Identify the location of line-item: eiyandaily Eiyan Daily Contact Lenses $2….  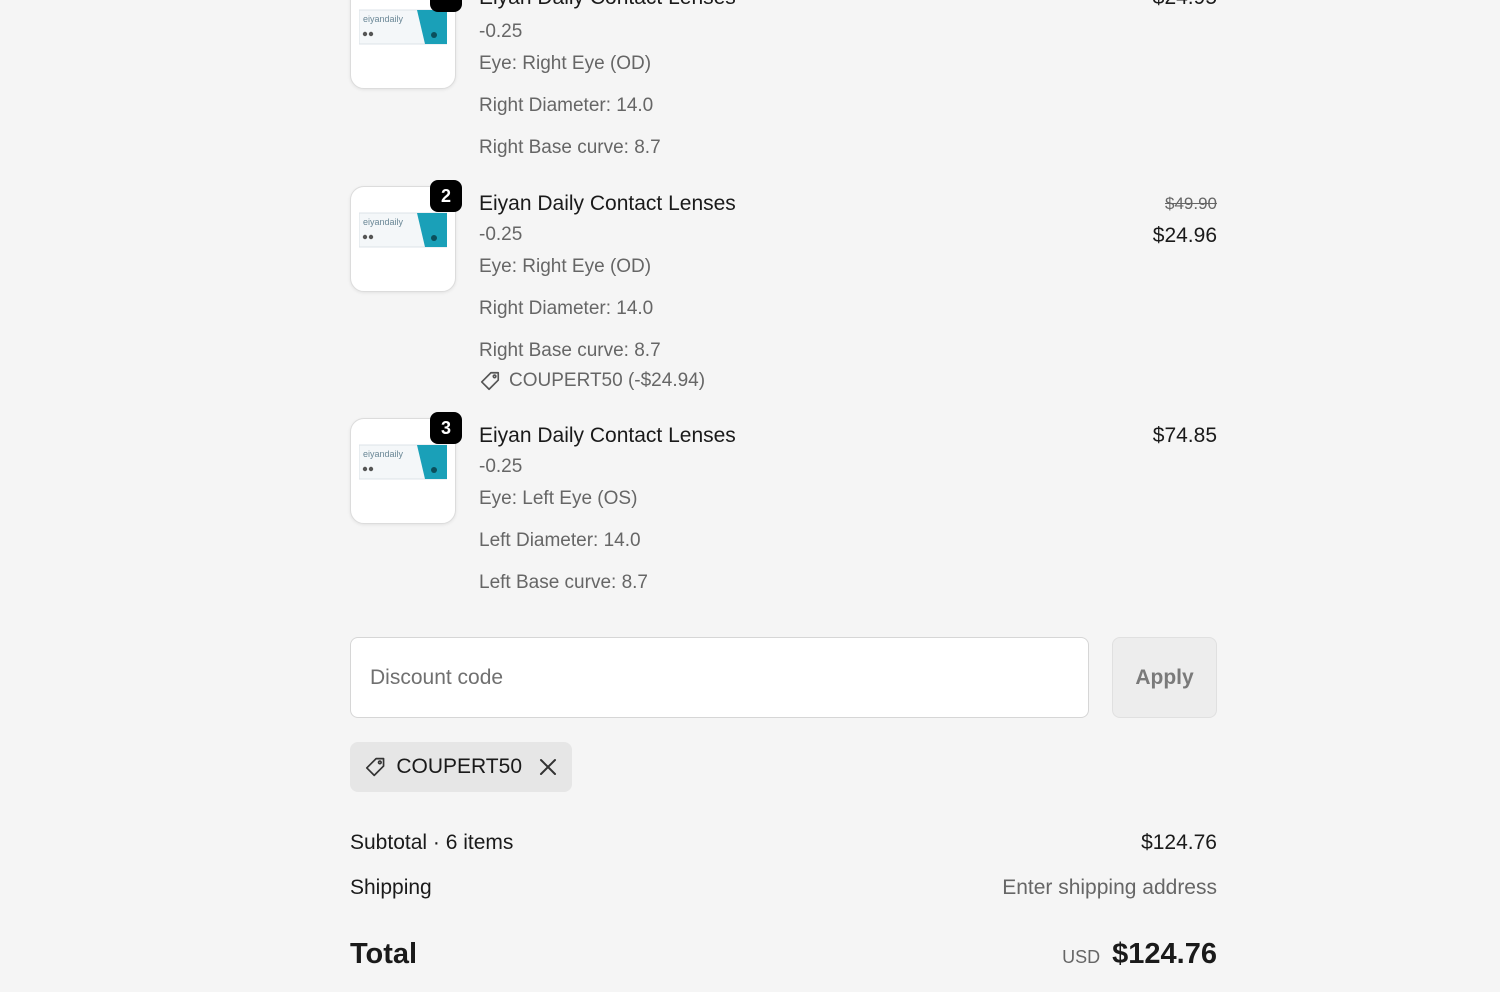
(783, 85).